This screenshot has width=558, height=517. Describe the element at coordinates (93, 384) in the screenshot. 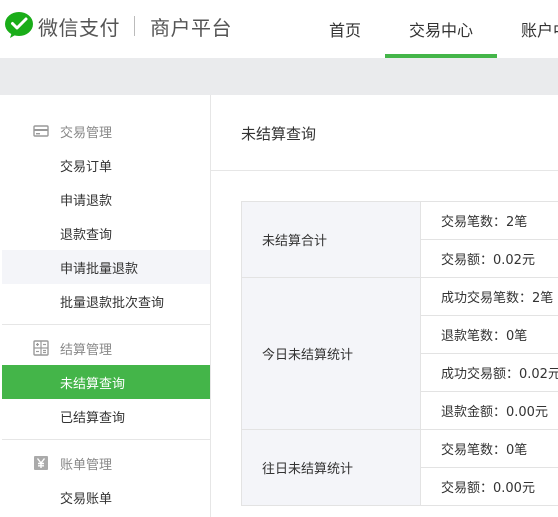

I see `sidebar-item-label: 未结算查询` at that location.